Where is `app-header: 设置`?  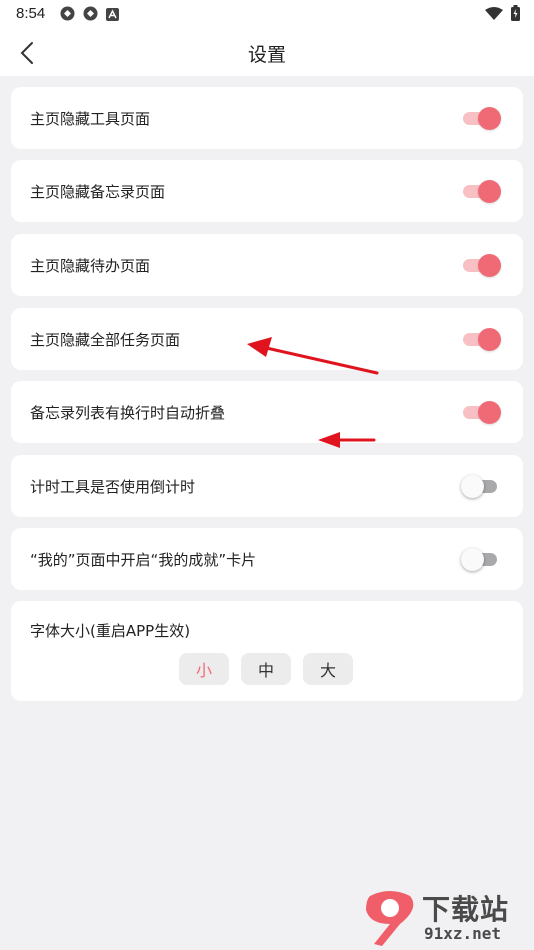 app-header: 设置 is located at coordinates (267, 52).